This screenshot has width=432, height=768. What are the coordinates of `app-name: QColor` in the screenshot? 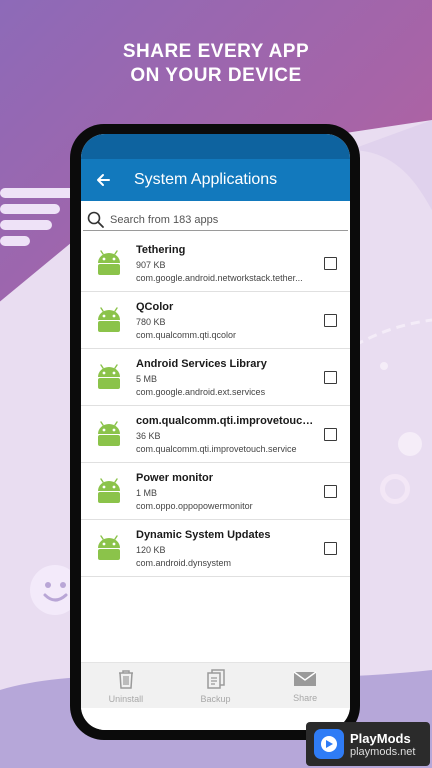 It's located at (155, 306).